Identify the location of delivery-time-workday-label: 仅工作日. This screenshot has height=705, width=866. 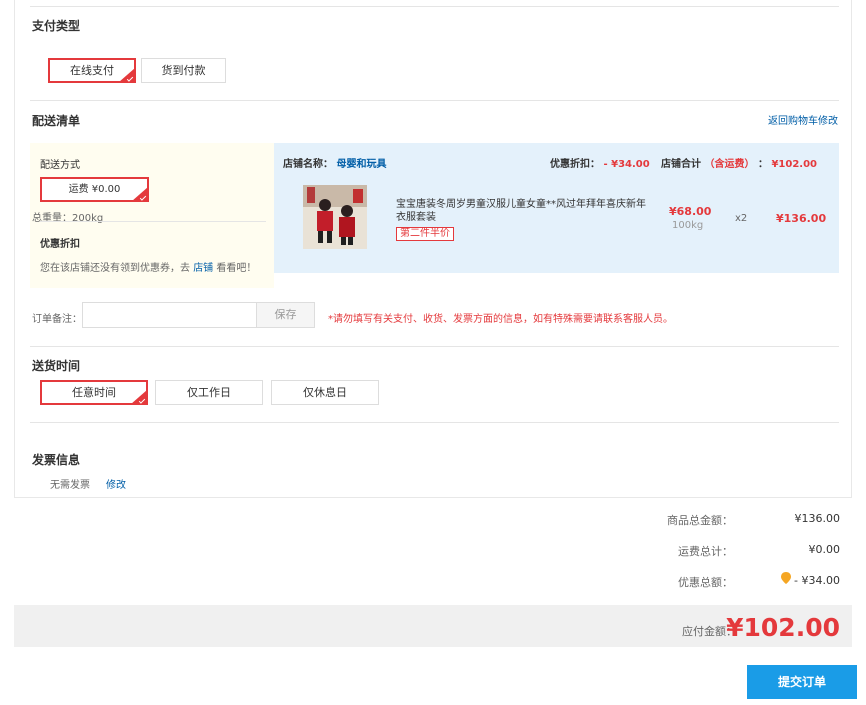
(209, 392).